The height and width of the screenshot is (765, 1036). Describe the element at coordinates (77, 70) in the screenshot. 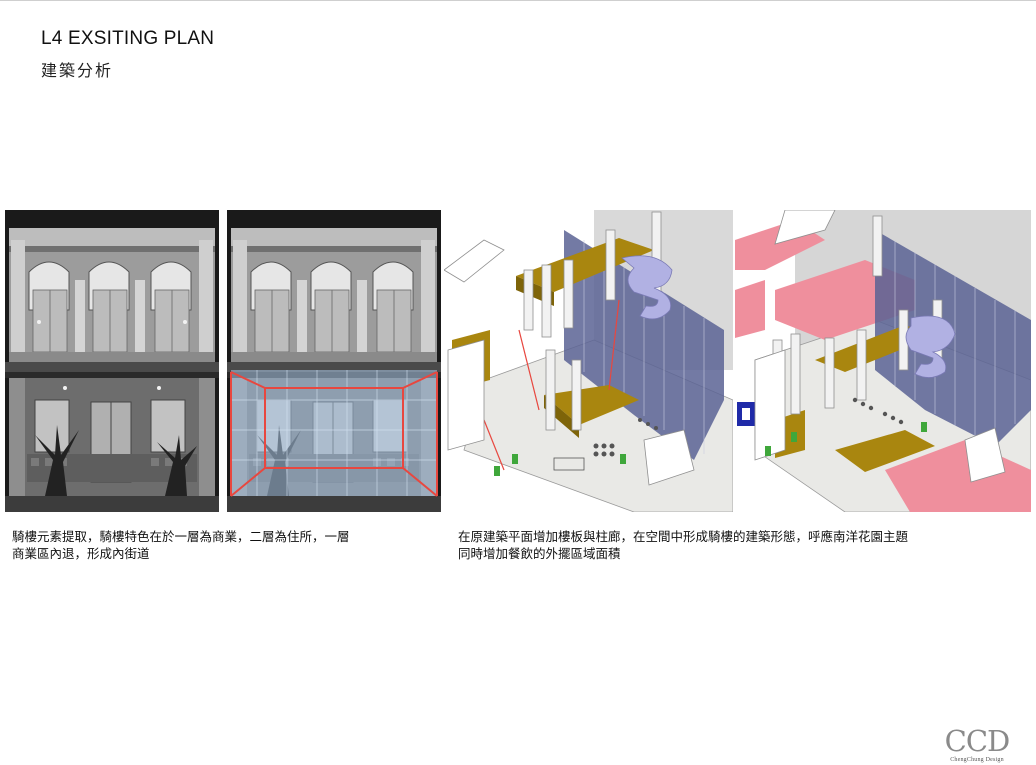

I see `page-subtitle: 建築分析` at that location.